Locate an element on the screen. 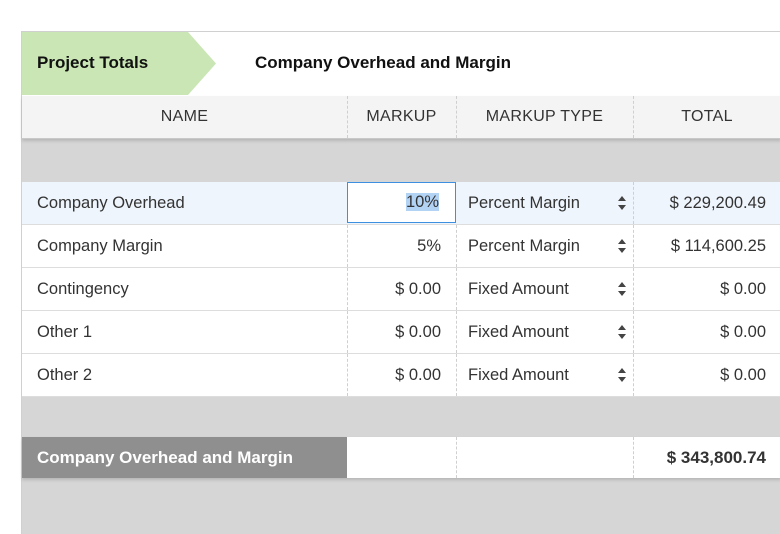  summary-row: Company Overhead and Margin $ 343,800.74 is located at coordinates (401, 457).